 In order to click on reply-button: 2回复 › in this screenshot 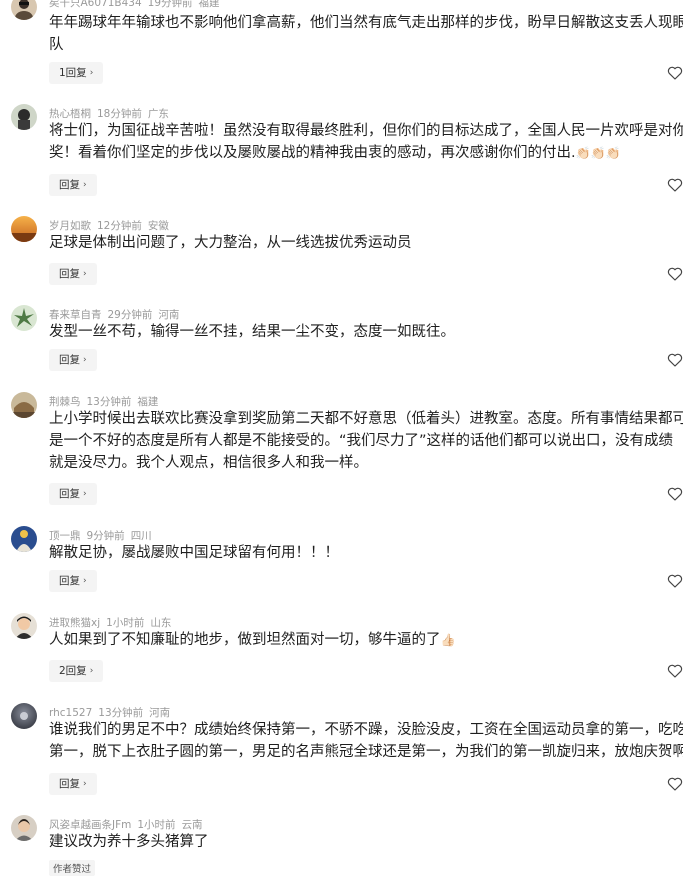, I will do `click(76, 671)`.